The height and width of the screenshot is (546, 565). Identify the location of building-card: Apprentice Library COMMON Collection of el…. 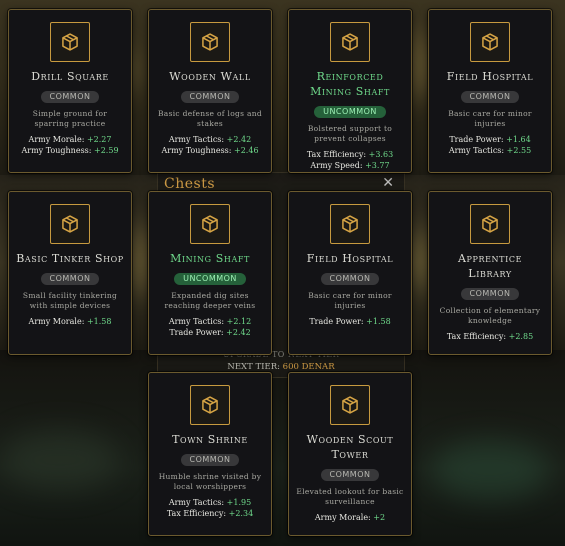
(490, 273).